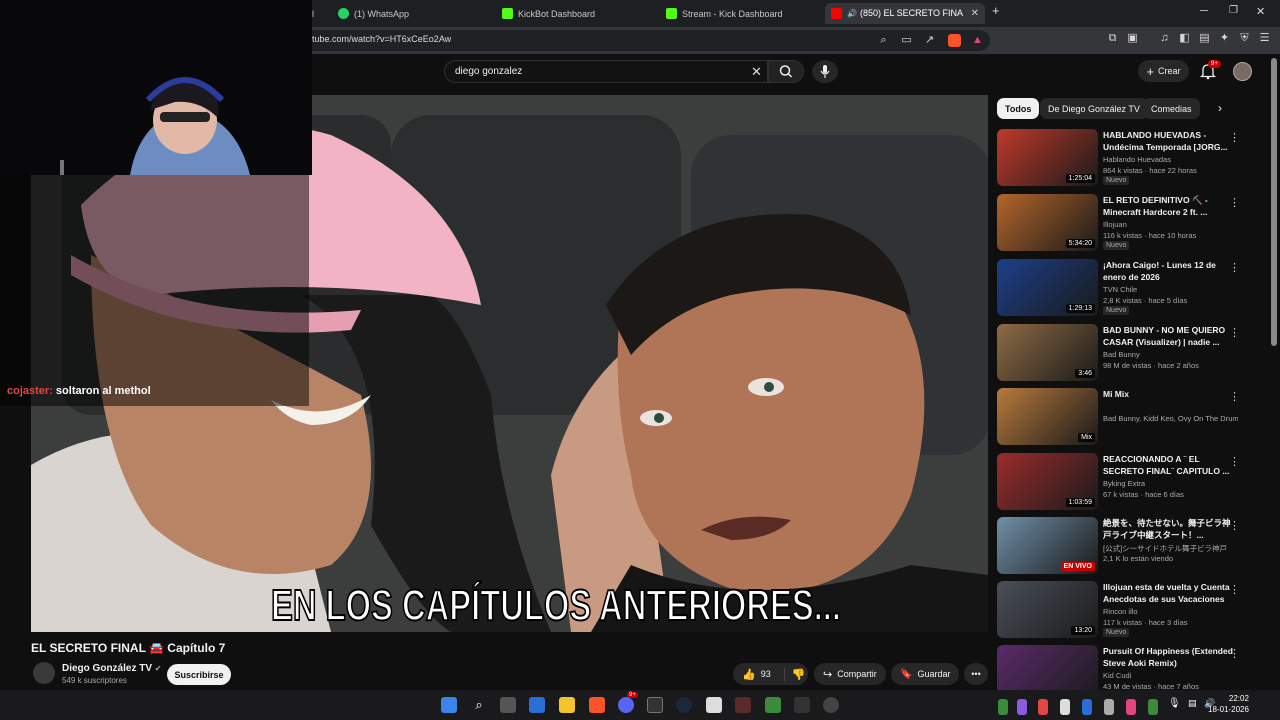 Image resolution: width=1280 pixels, height=720 pixels. Describe the element at coordinates (112, 668) in the screenshot. I see `channel-name: Diego González TV ✔` at that location.